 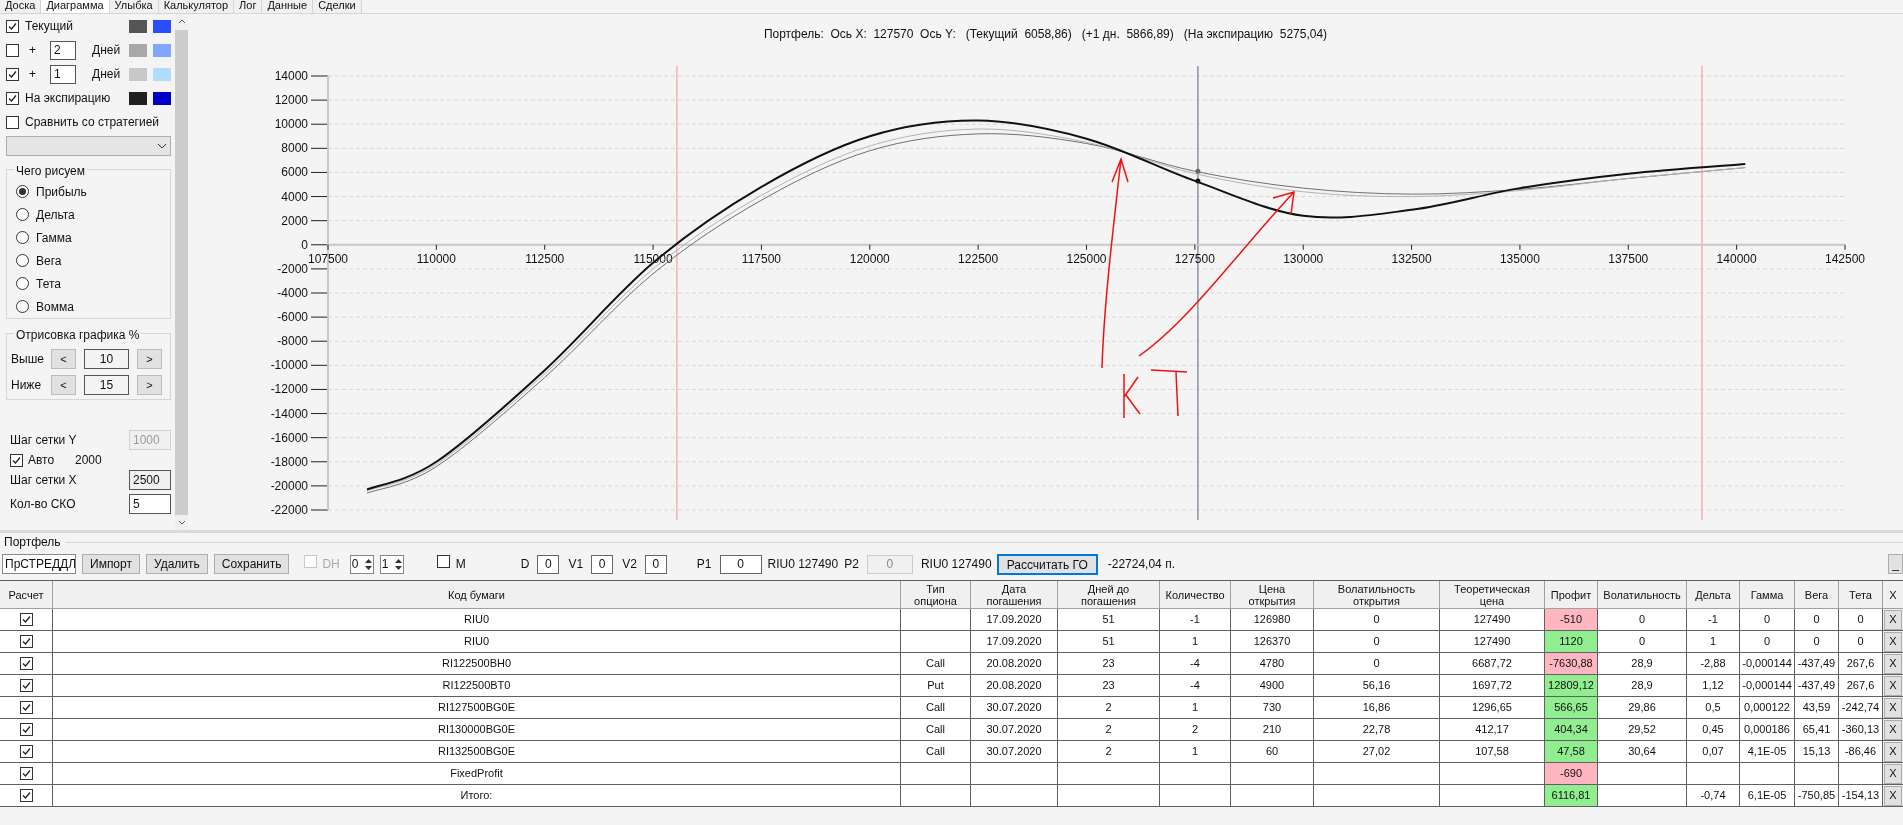 What do you see at coordinates (42, 460) in the screenshot?
I see `auto-label: Авто` at bounding box center [42, 460].